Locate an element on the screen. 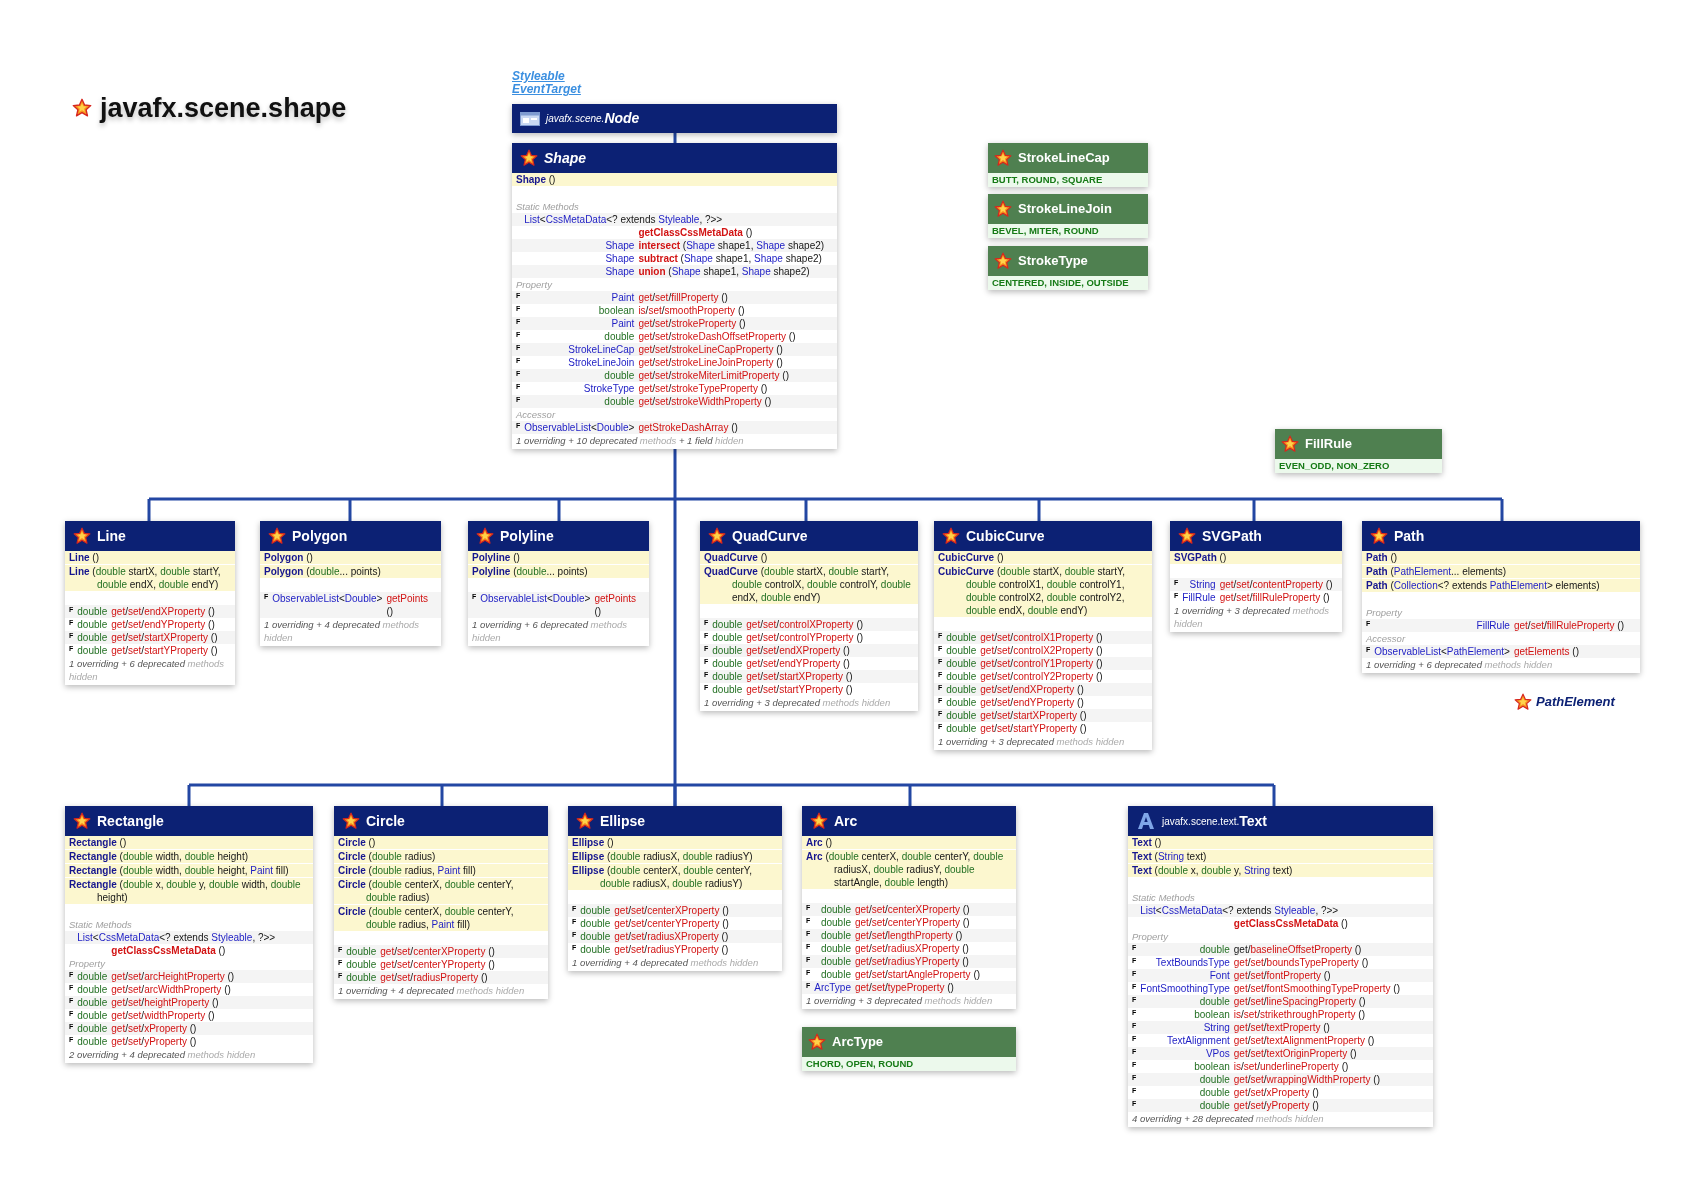  constructor-row: Path (Collection<? extends PathElement> elements) is located at coordinates (1501, 586).